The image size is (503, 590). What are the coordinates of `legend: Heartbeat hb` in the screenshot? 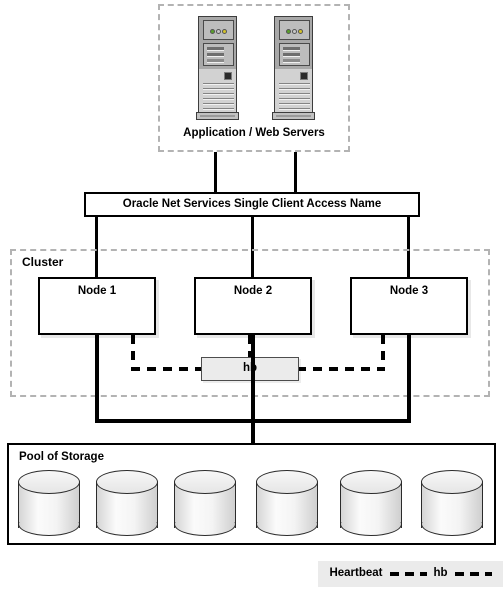 It's located at (410, 574).